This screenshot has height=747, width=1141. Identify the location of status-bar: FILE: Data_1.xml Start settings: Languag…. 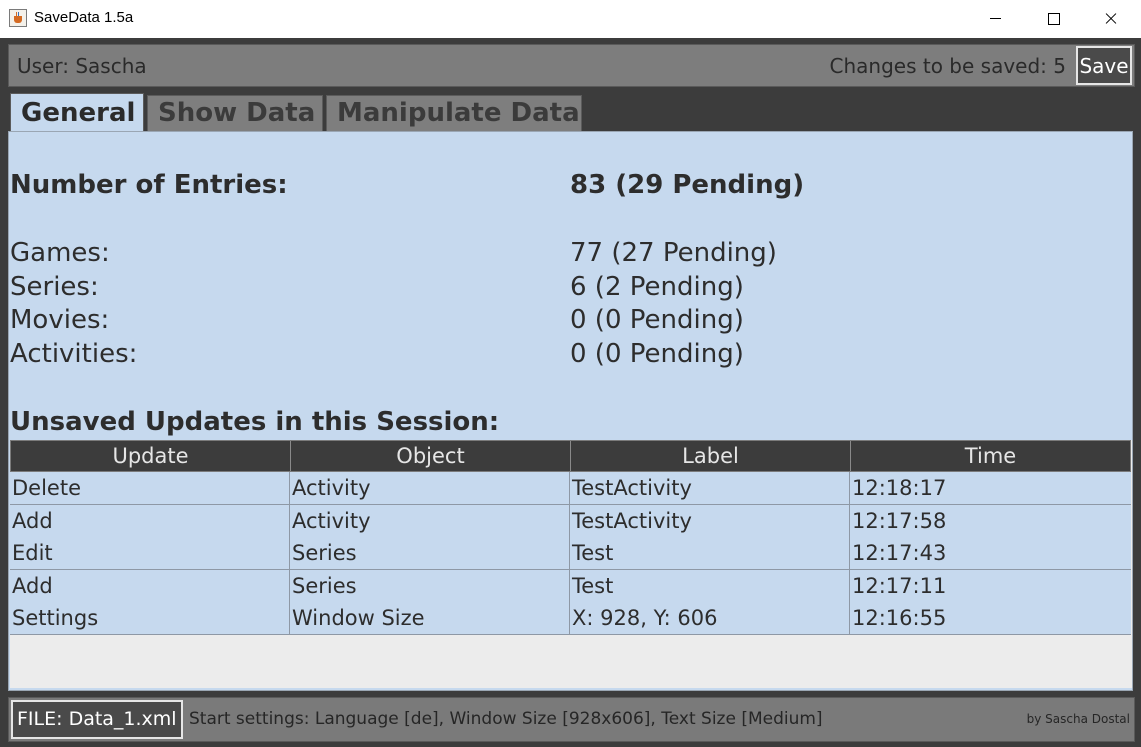
(571, 719).